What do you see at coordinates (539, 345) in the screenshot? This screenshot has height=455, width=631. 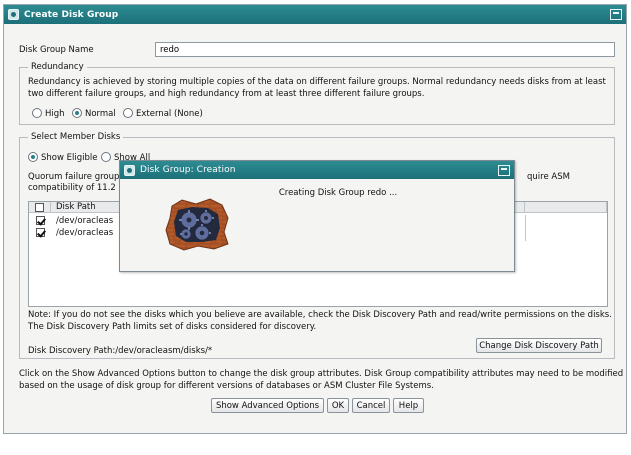 I see `change-discovery-path-button: Change Disk Discovery Path` at bounding box center [539, 345].